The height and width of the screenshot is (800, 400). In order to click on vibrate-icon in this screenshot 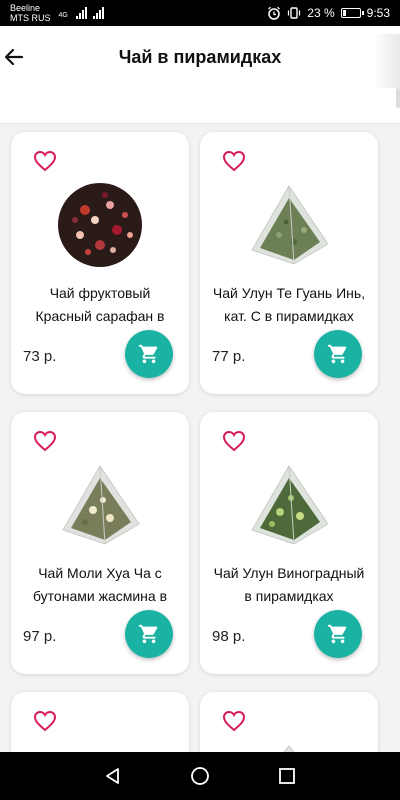, I will do `click(294, 13)`.